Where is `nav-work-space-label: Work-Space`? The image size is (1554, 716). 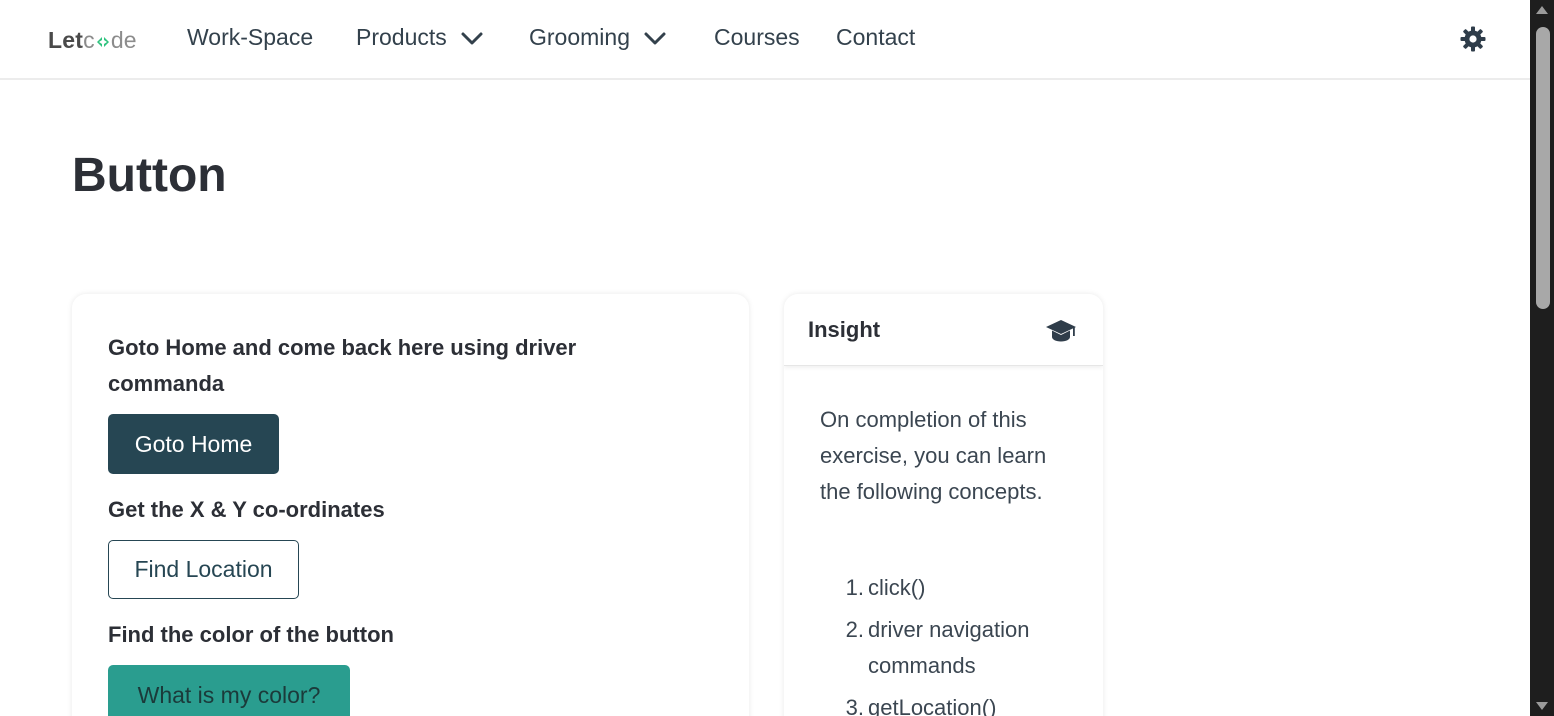 nav-work-space-label: Work-Space is located at coordinates (250, 37).